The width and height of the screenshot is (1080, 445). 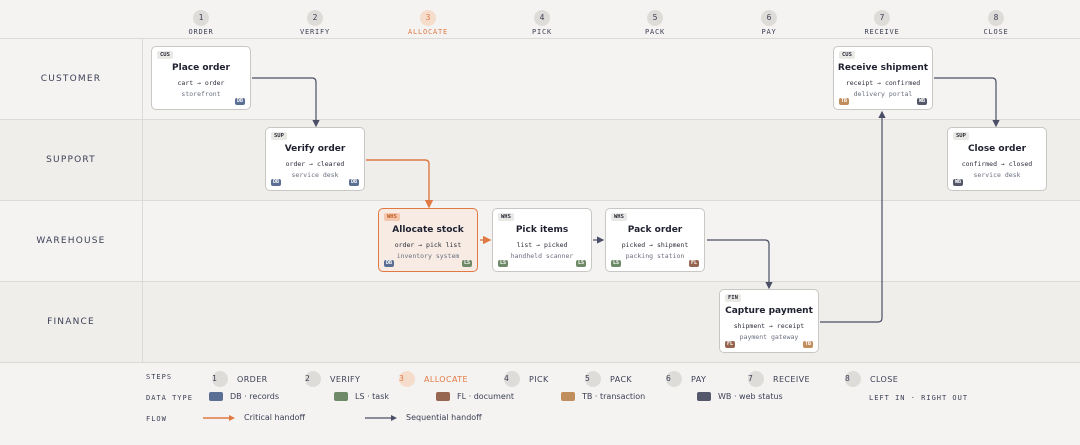 What do you see at coordinates (919, 398) in the screenshot?
I see `legend-note: LEFT IN · RIGHT OUT` at bounding box center [919, 398].